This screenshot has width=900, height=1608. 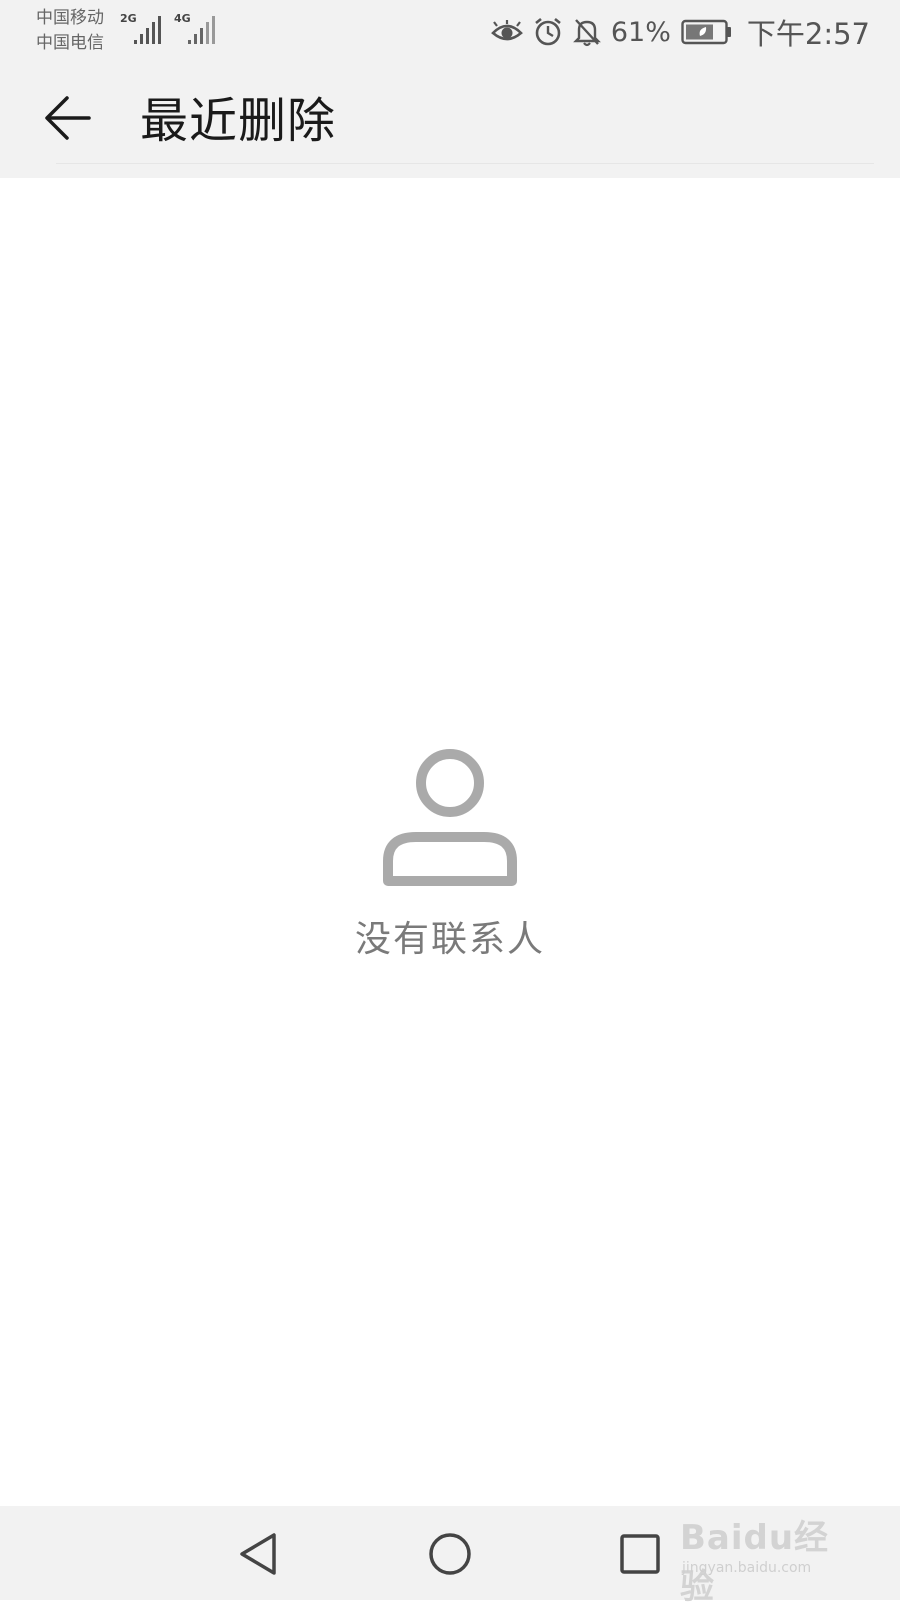 I want to click on baidu-watermark: Baidu经验 jingyan.baidu.com, so click(x=770, y=1553).